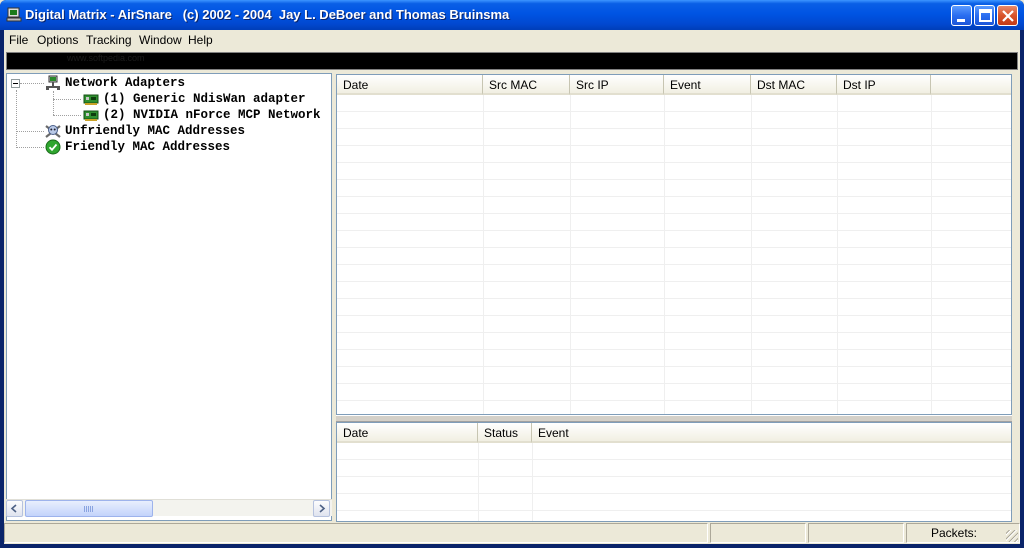 This screenshot has height=548, width=1024. I want to click on arrow-right-icon, so click(322, 508).